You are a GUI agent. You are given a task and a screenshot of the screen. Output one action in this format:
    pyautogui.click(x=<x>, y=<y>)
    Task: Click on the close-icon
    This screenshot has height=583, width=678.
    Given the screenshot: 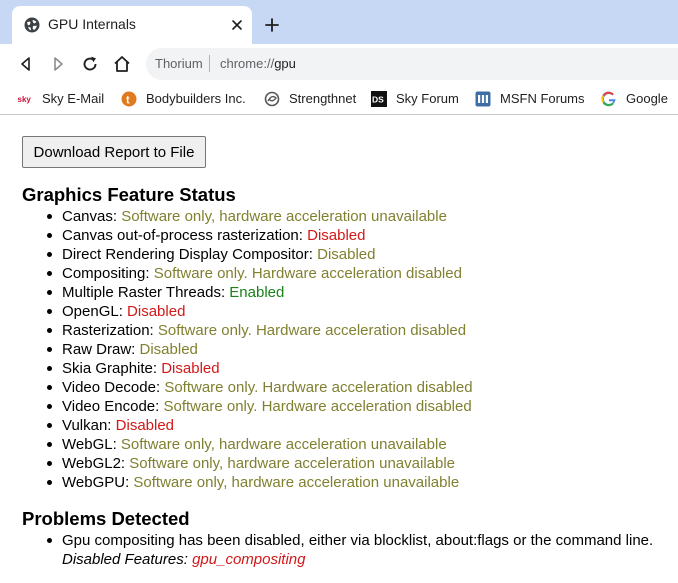 What is the action you would take?
    pyautogui.click(x=237, y=25)
    